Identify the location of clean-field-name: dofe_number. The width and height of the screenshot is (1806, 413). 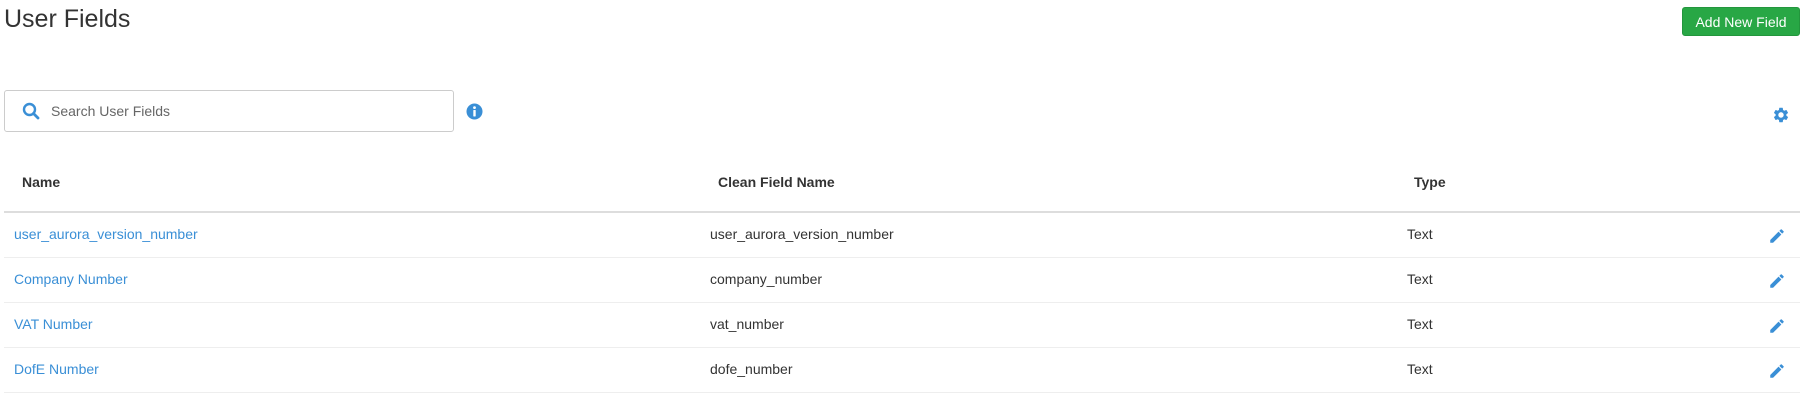
(751, 369).